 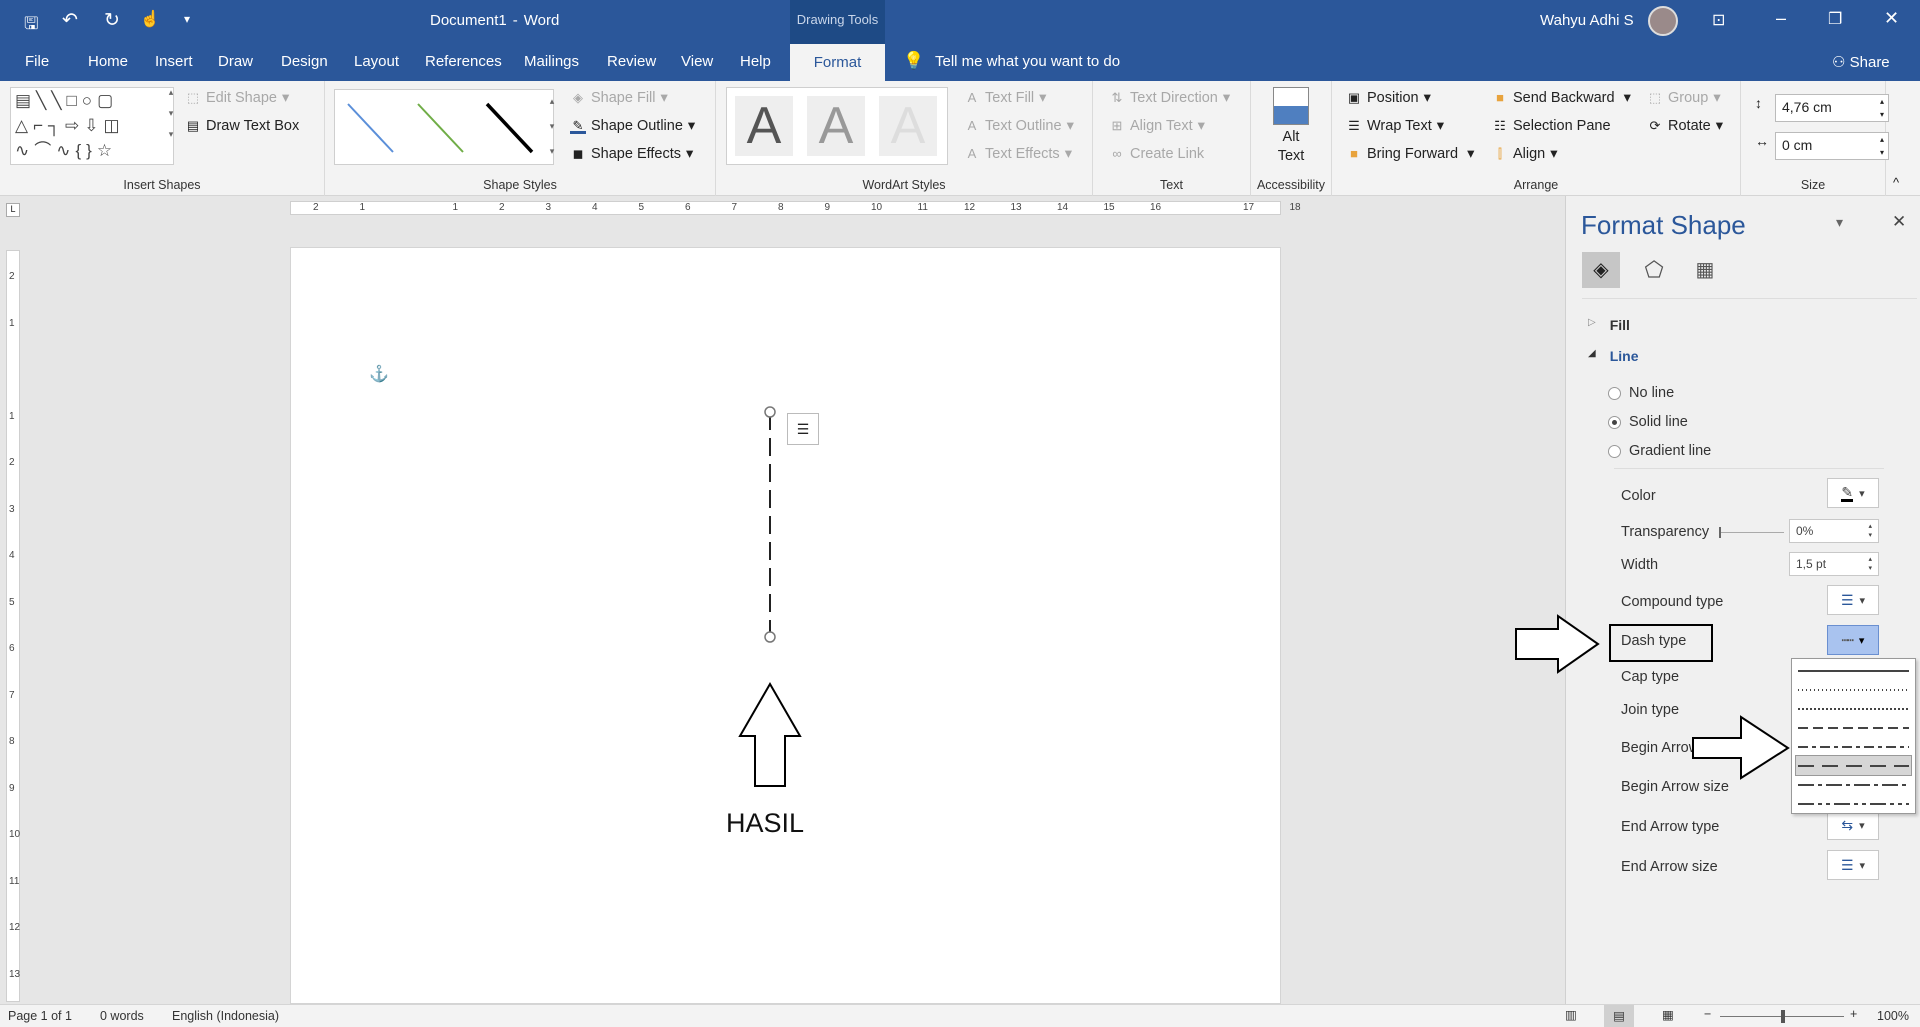 What do you see at coordinates (1561, 98) in the screenshot?
I see `send-backward-button: ■ Send Backward ▾` at bounding box center [1561, 98].